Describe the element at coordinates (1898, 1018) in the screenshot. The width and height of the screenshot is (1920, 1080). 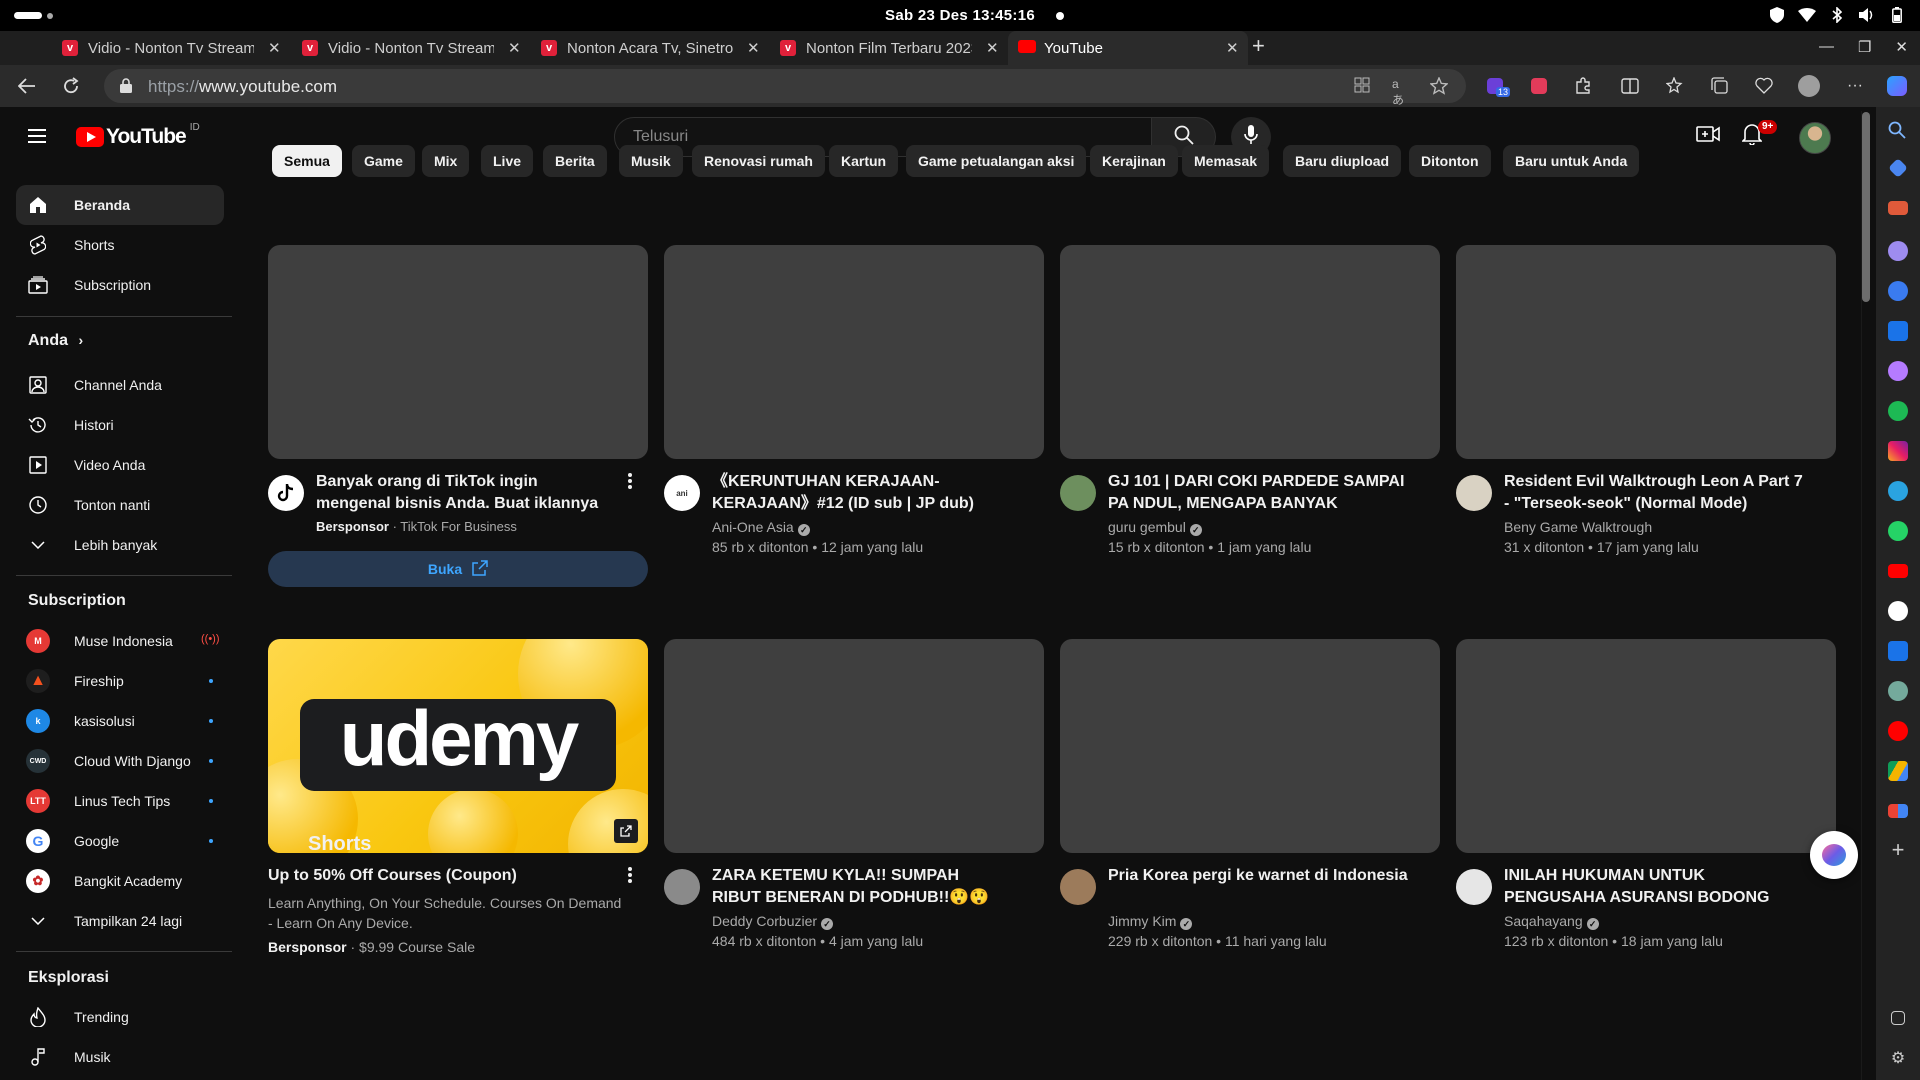
I see `hide-sidebar-icon` at that location.